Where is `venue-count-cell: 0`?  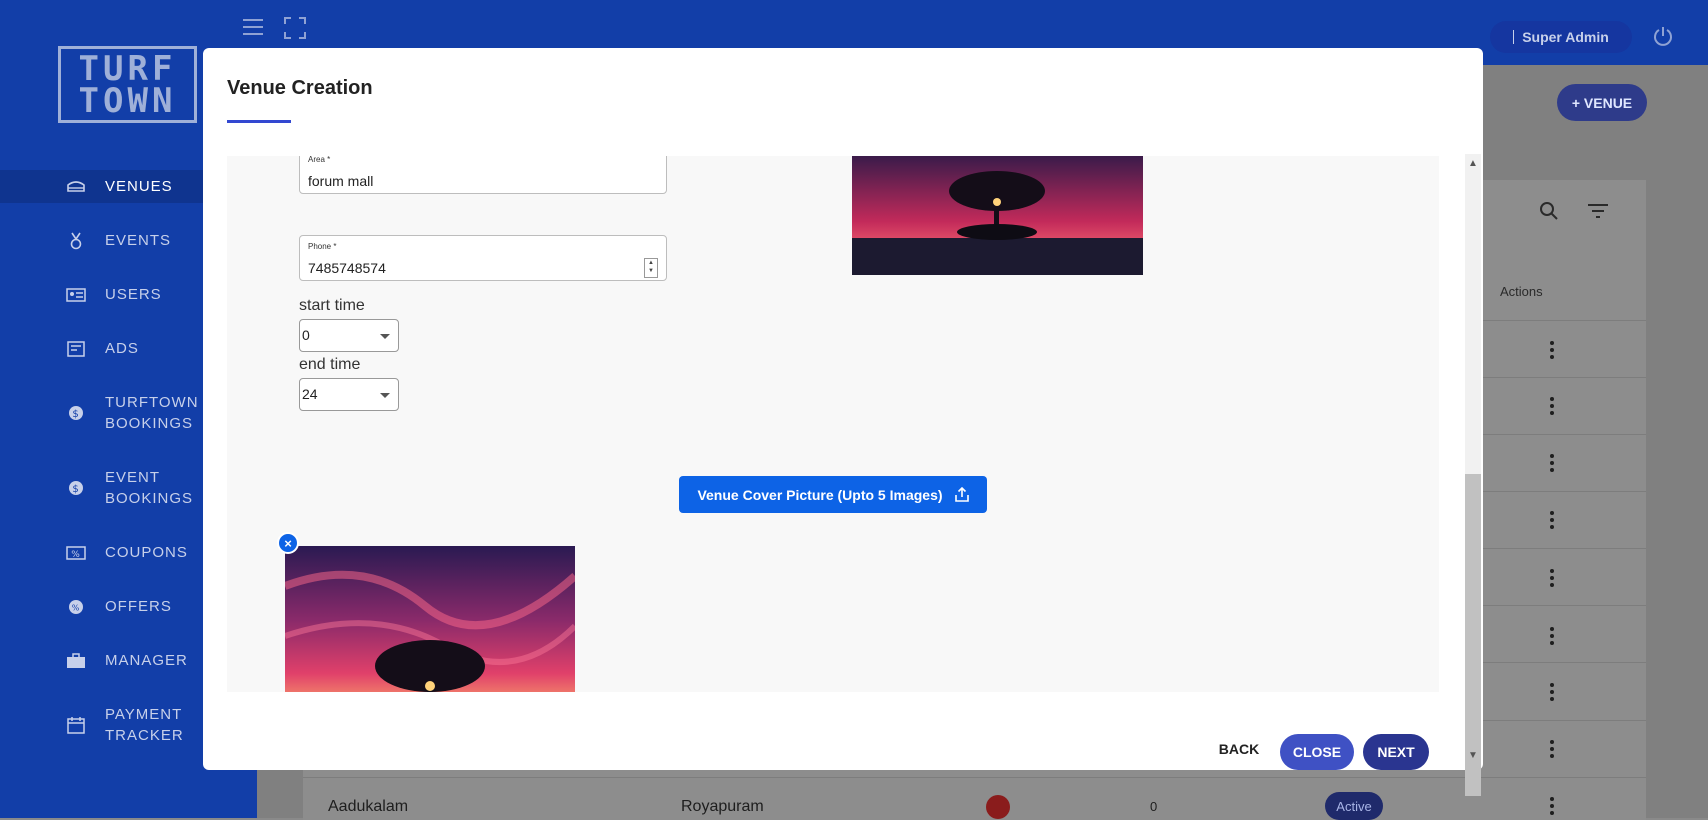 venue-count-cell: 0 is located at coordinates (1154, 806).